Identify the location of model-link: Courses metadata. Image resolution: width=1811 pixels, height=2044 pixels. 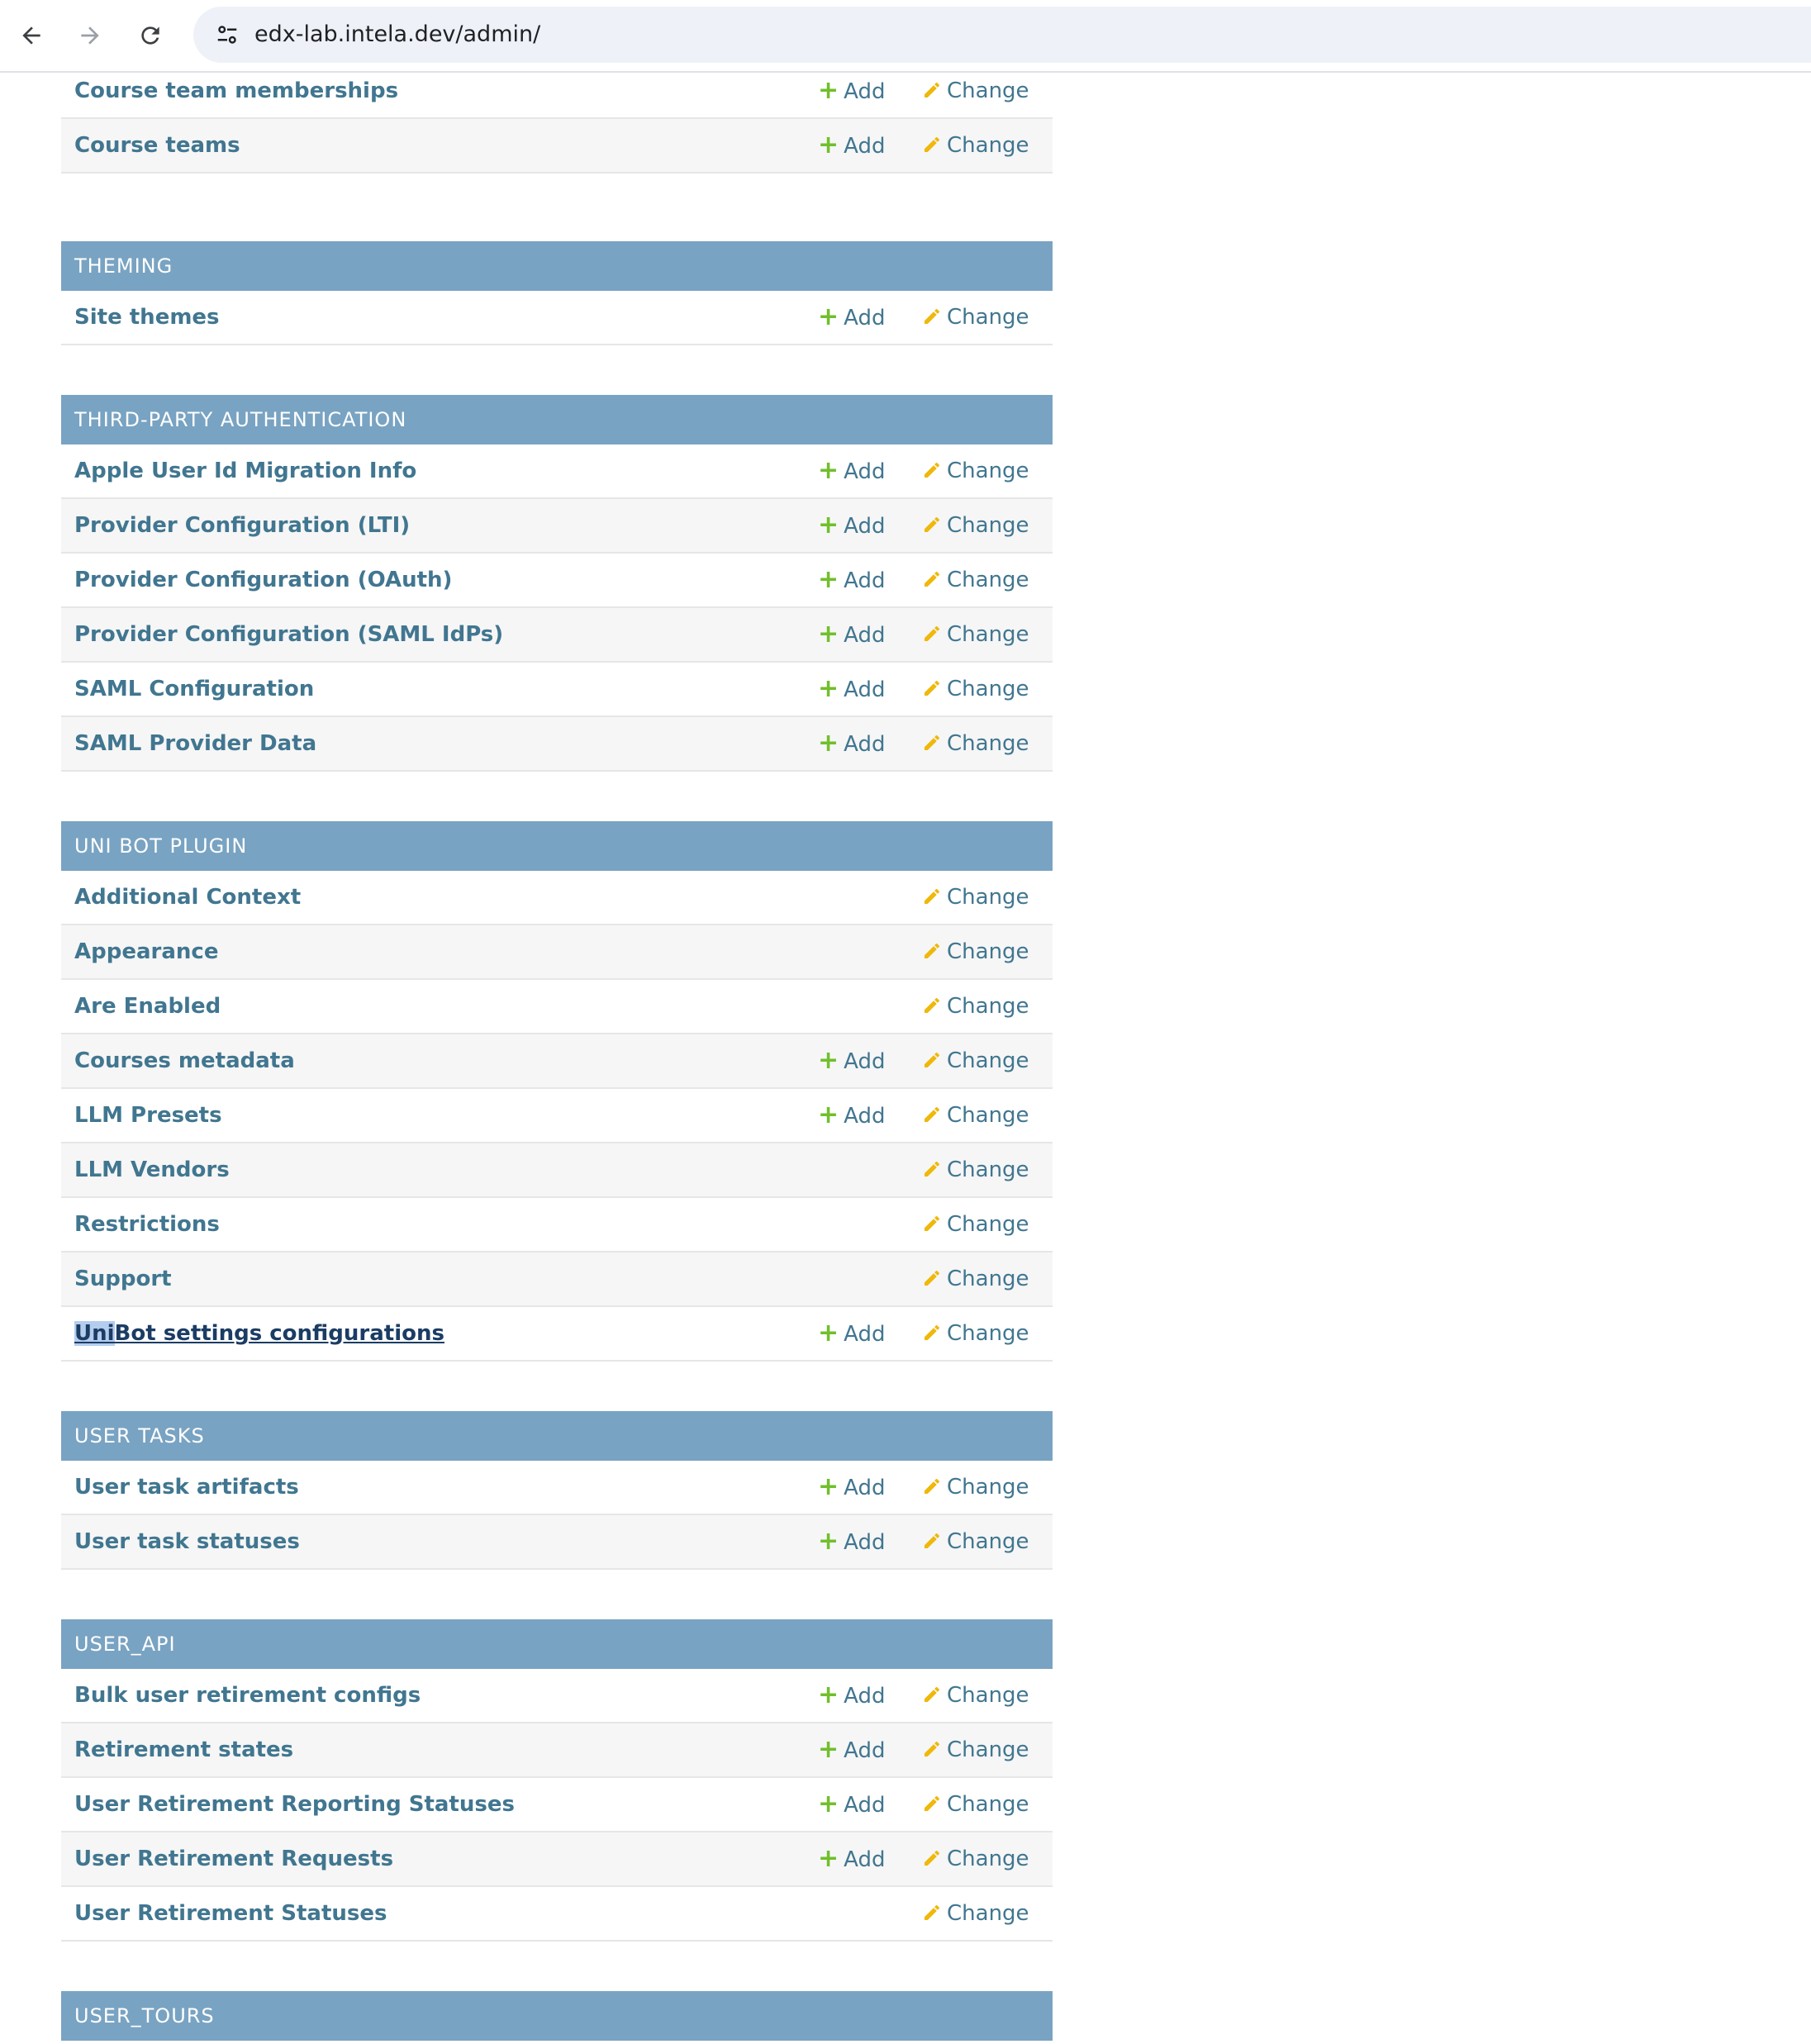
(184, 1060).